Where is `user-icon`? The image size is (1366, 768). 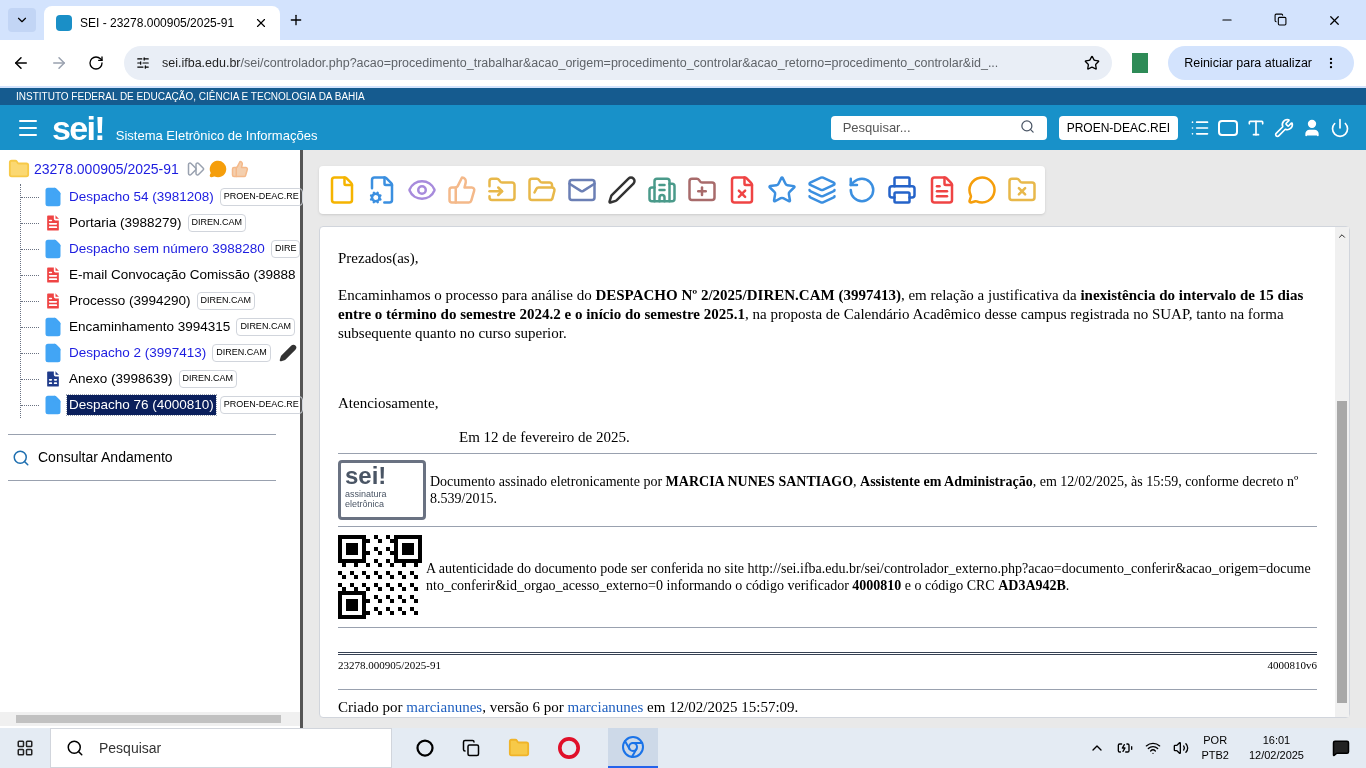 user-icon is located at coordinates (1312, 127).